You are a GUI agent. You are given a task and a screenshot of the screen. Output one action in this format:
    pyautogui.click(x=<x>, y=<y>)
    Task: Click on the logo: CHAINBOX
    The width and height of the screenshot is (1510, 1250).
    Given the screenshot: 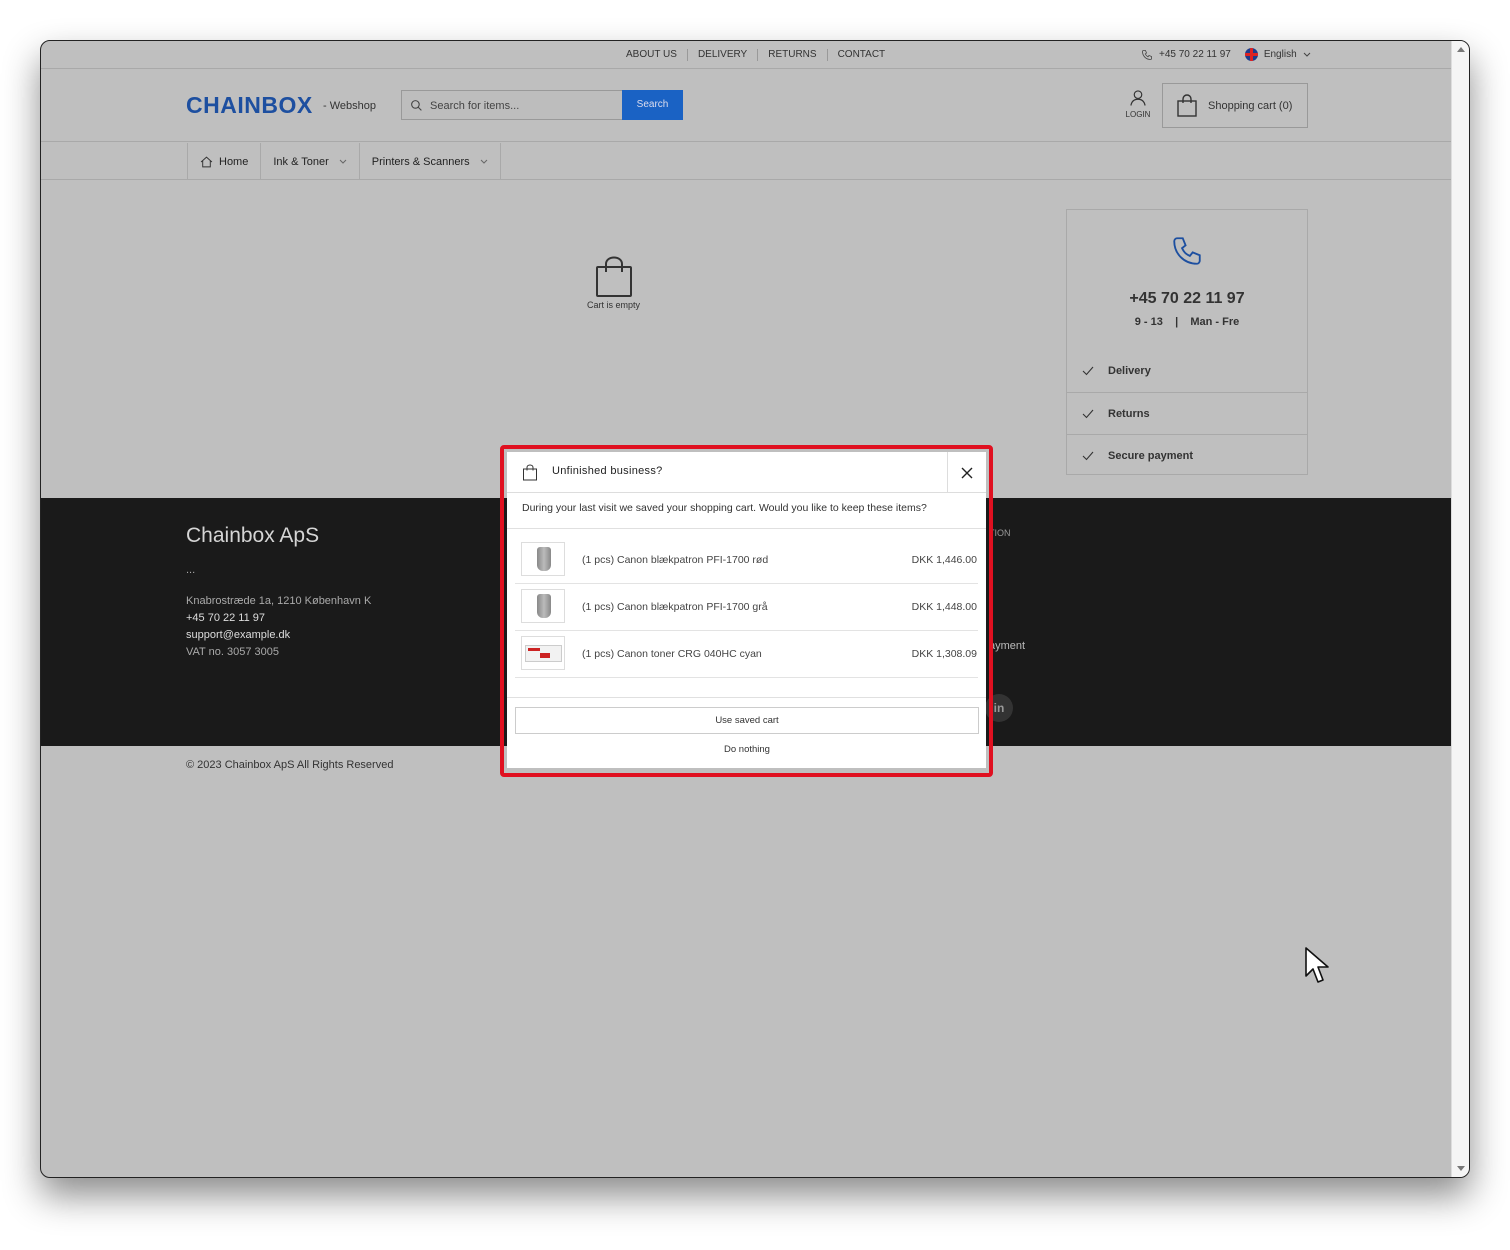 What is the action you would take?
    pyautogui.click(x=249, y=105)
    